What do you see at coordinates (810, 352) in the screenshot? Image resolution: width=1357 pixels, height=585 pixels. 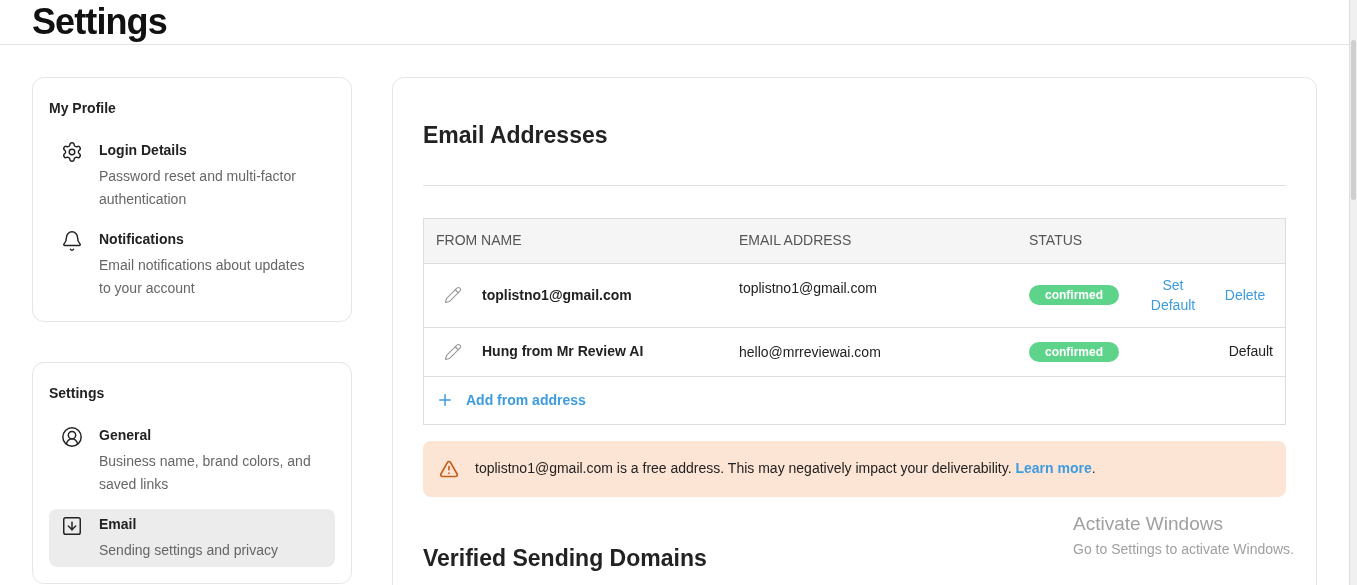 I see `email-address: hello@mrreviewai.com` at bounding box center [810, 352].